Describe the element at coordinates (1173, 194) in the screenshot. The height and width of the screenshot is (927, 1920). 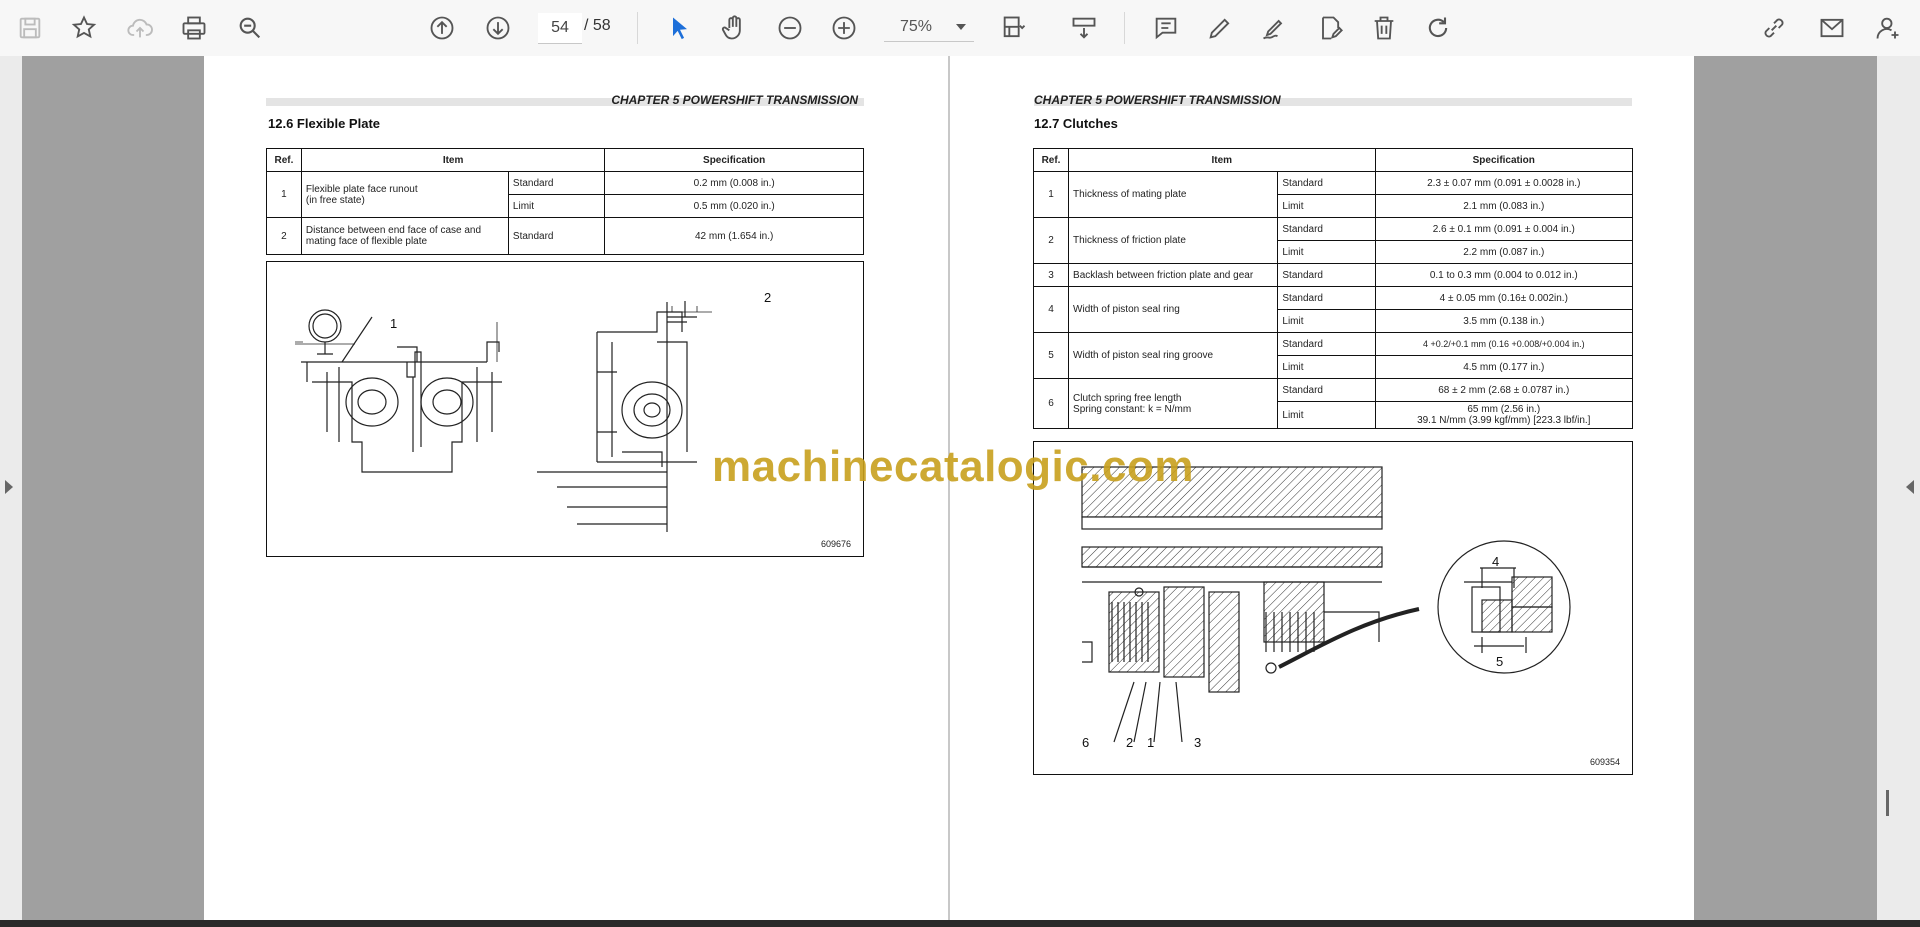
I see `row-item: Thickness of mating plate` at that location.